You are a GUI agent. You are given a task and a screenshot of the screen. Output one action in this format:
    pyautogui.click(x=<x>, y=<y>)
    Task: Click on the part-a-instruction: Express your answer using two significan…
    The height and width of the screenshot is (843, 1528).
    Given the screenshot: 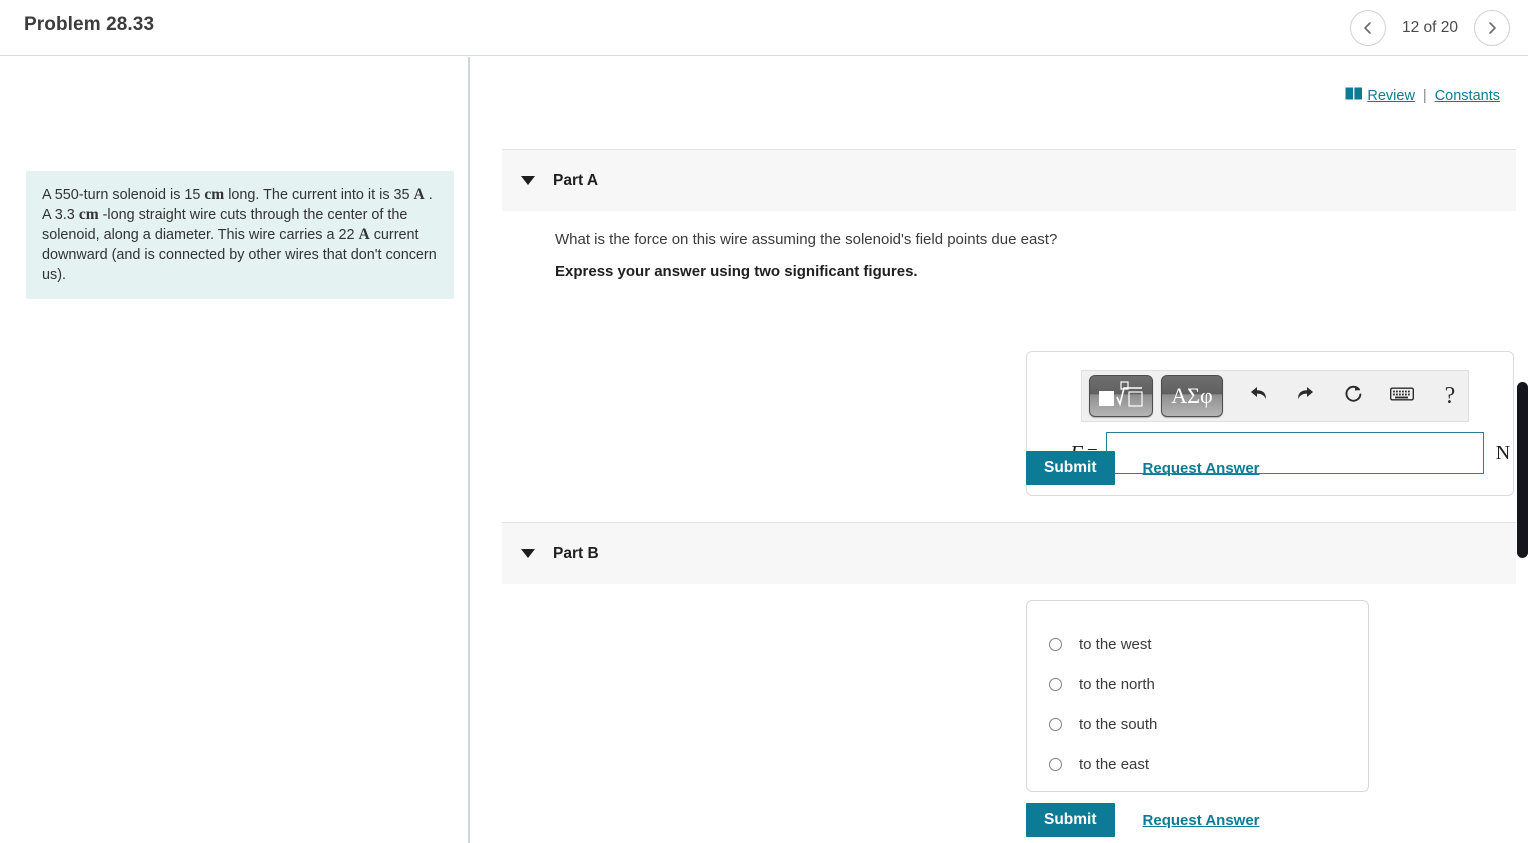 What is the action you would take?
    pyautogui.click(x=736, y=271)
    